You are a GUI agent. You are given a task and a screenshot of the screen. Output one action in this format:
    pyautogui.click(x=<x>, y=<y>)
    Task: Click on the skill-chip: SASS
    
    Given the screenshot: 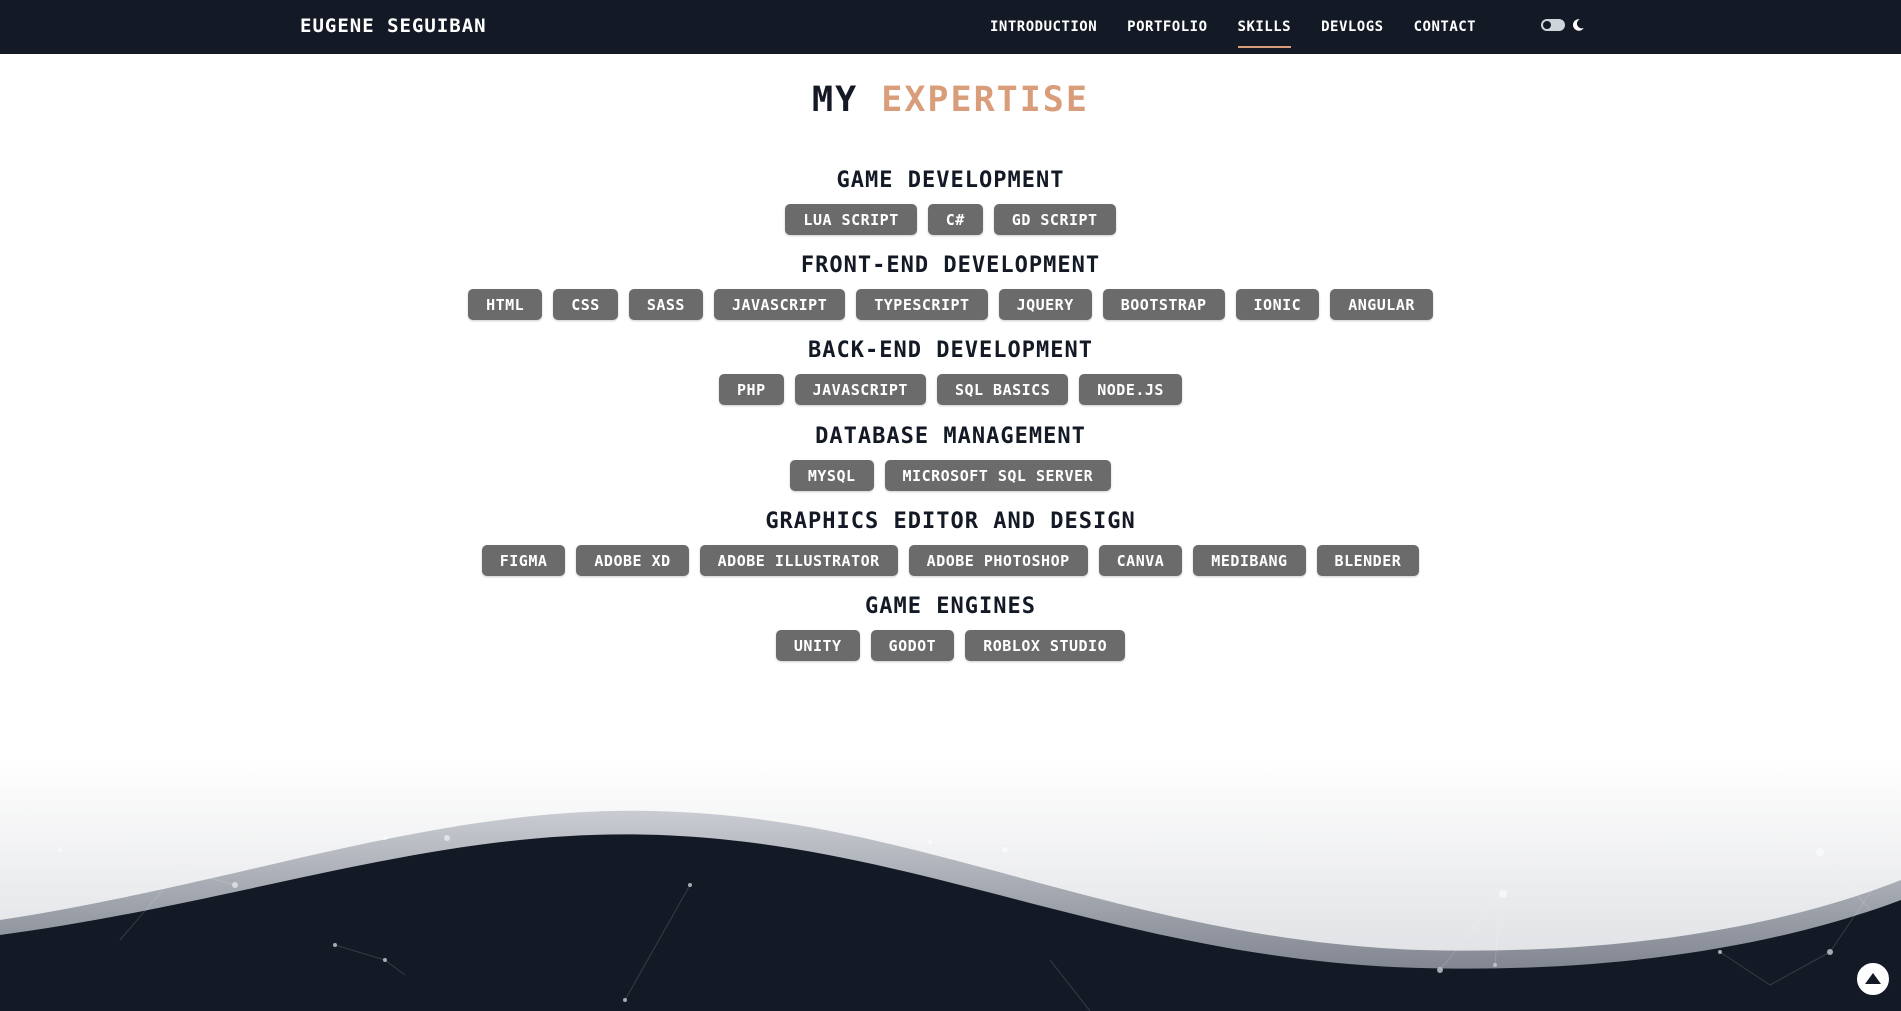 What is the action you would take?
    pyautogui.click(x=665, y=304)
    